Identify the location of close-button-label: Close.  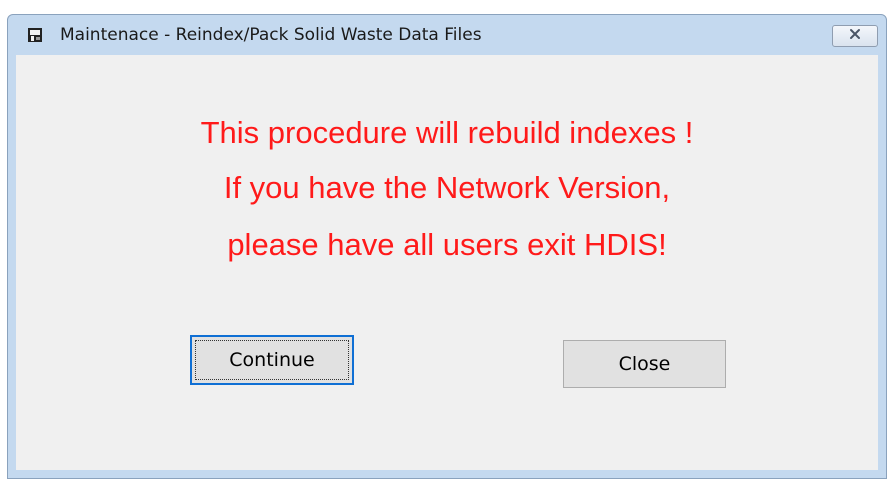
(644, 364).